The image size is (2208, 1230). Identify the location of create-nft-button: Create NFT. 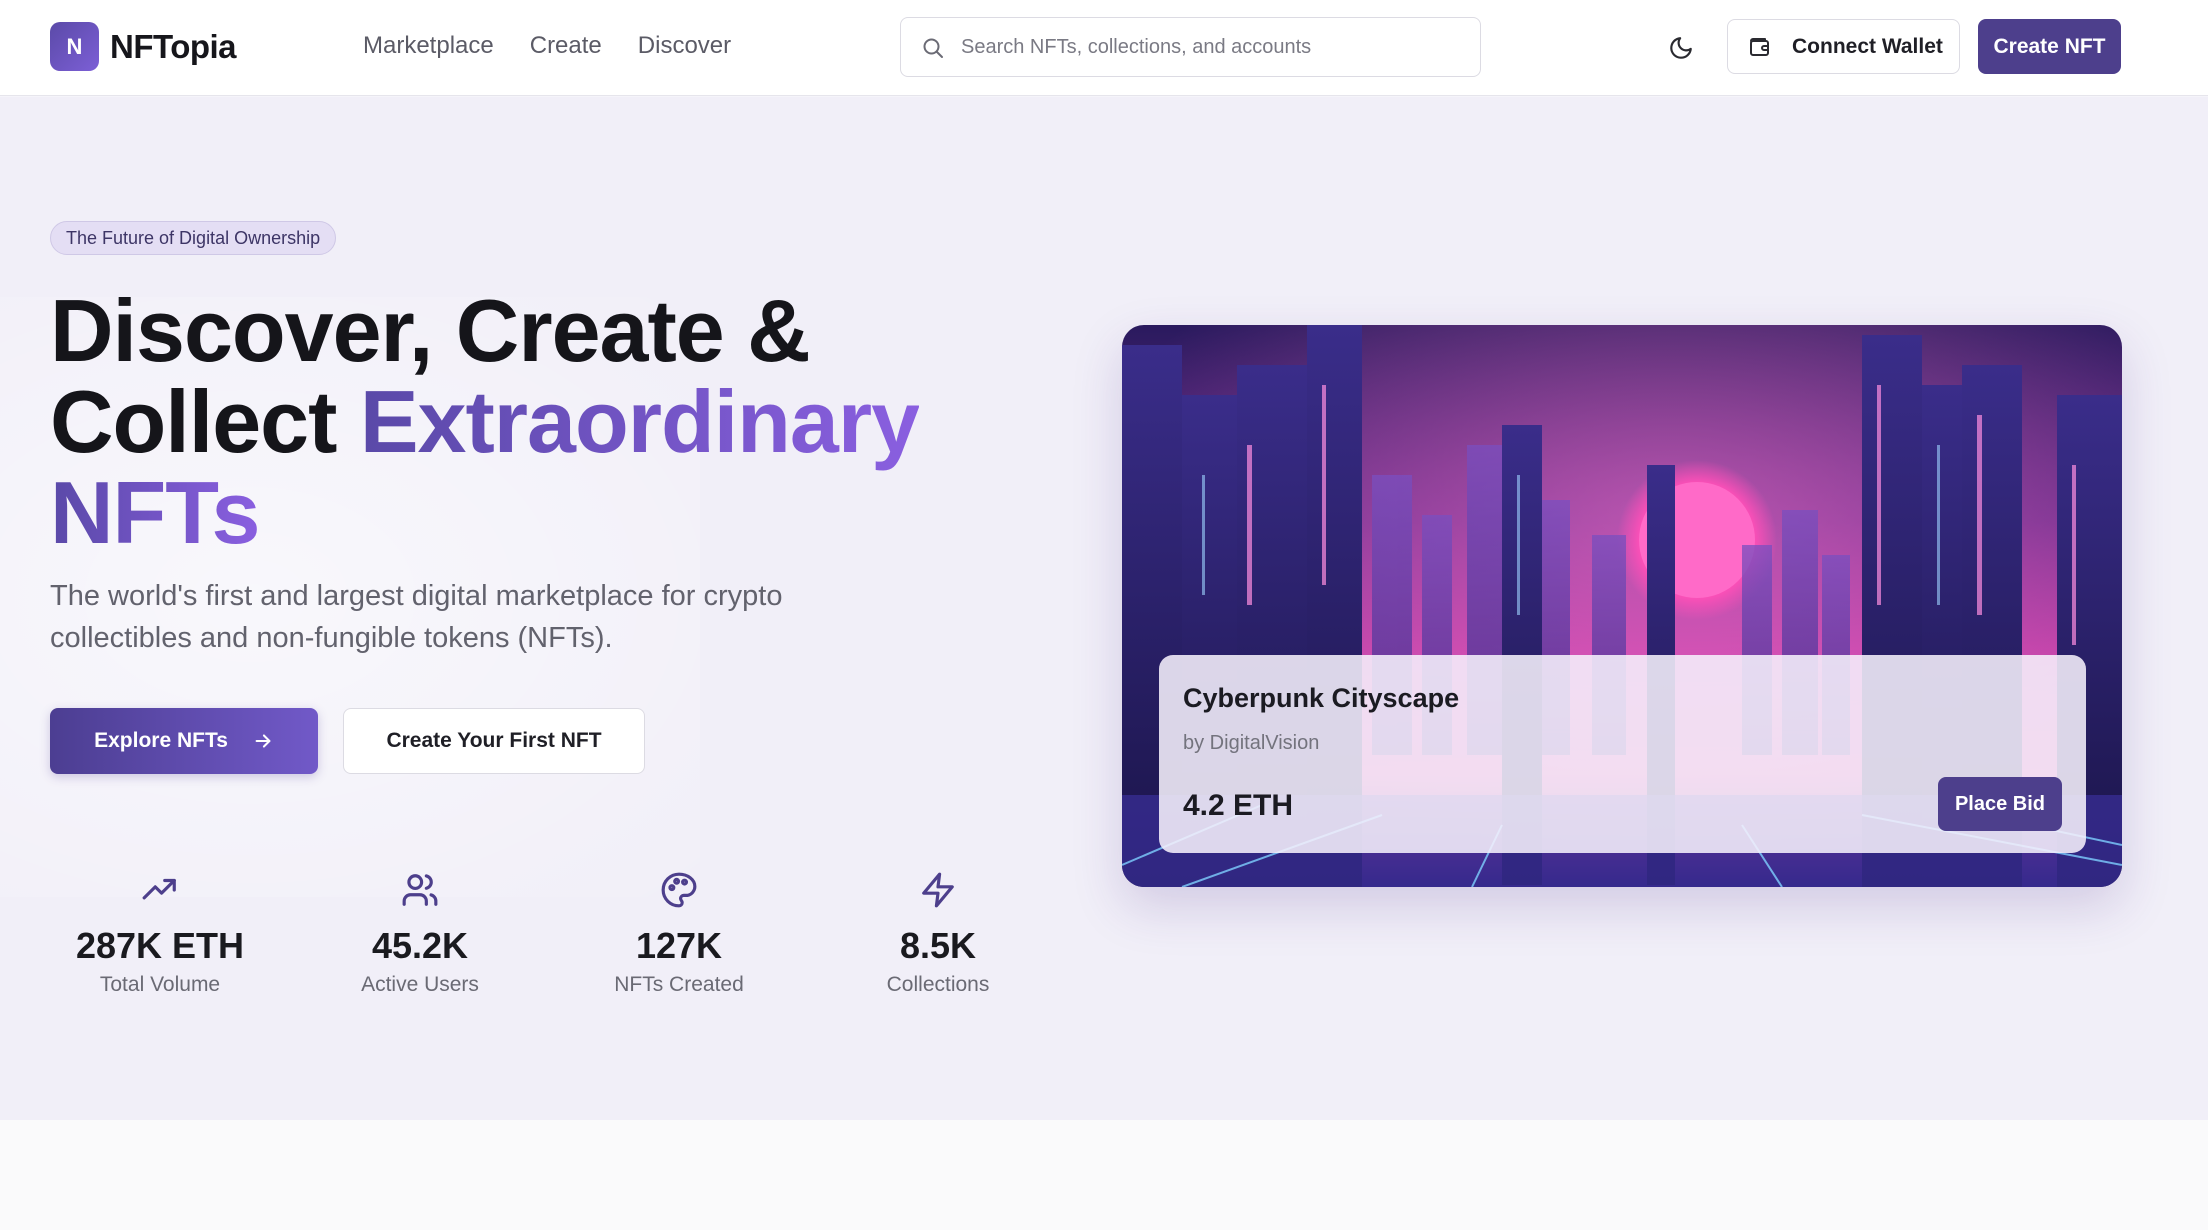
(2049, 46).